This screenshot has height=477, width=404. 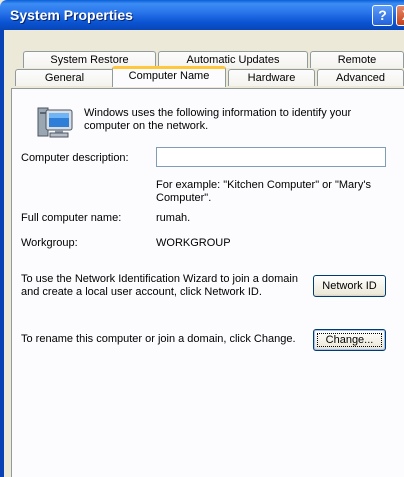 What do you see at coordinates (2, 253) in the screenshot?
I see `window-border` at bounding box center [2, 253].